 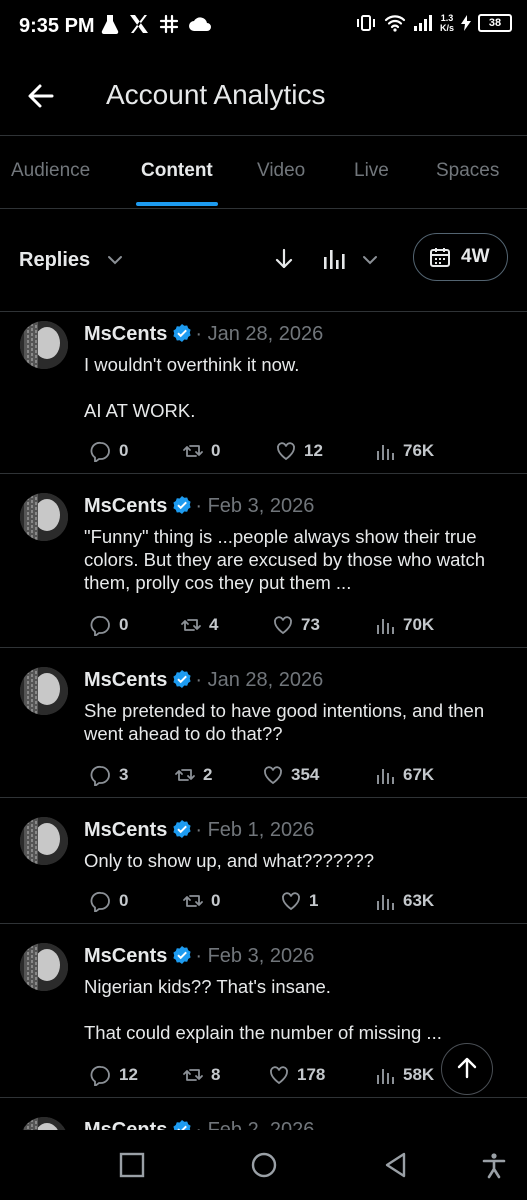 I want to click on post-date: · Feb 1, 2026, so click(x=255, y=830).